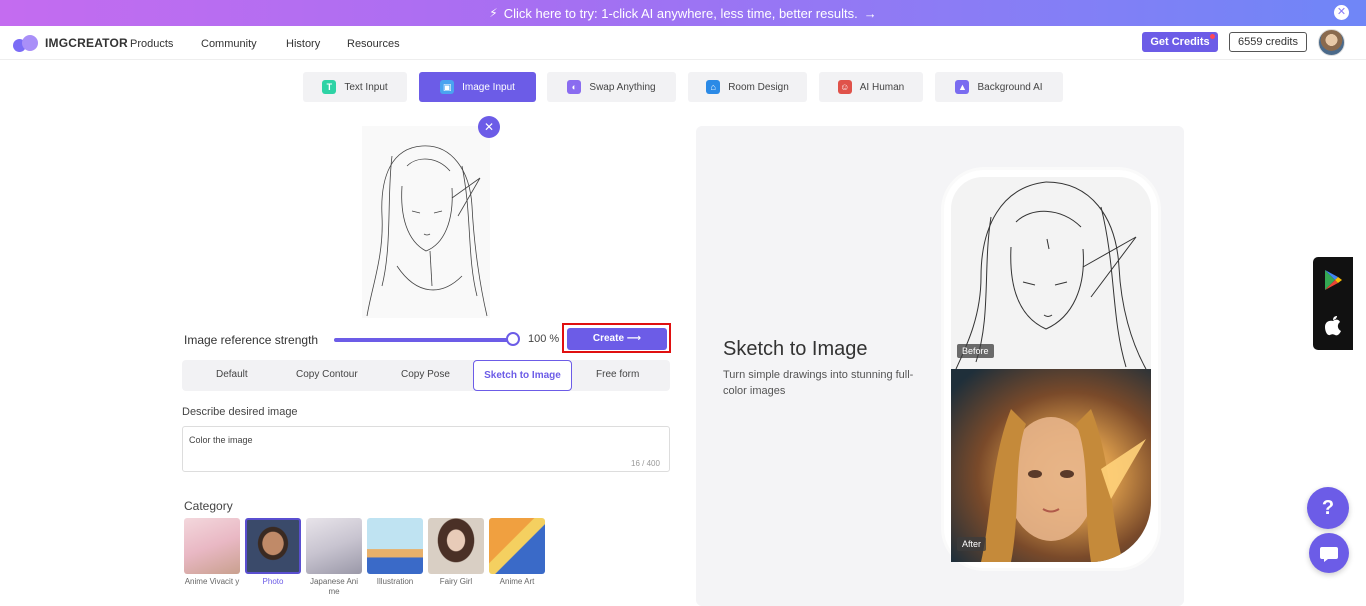  I want to click on get-credits-label: Get Credits, so click(1180, 42).